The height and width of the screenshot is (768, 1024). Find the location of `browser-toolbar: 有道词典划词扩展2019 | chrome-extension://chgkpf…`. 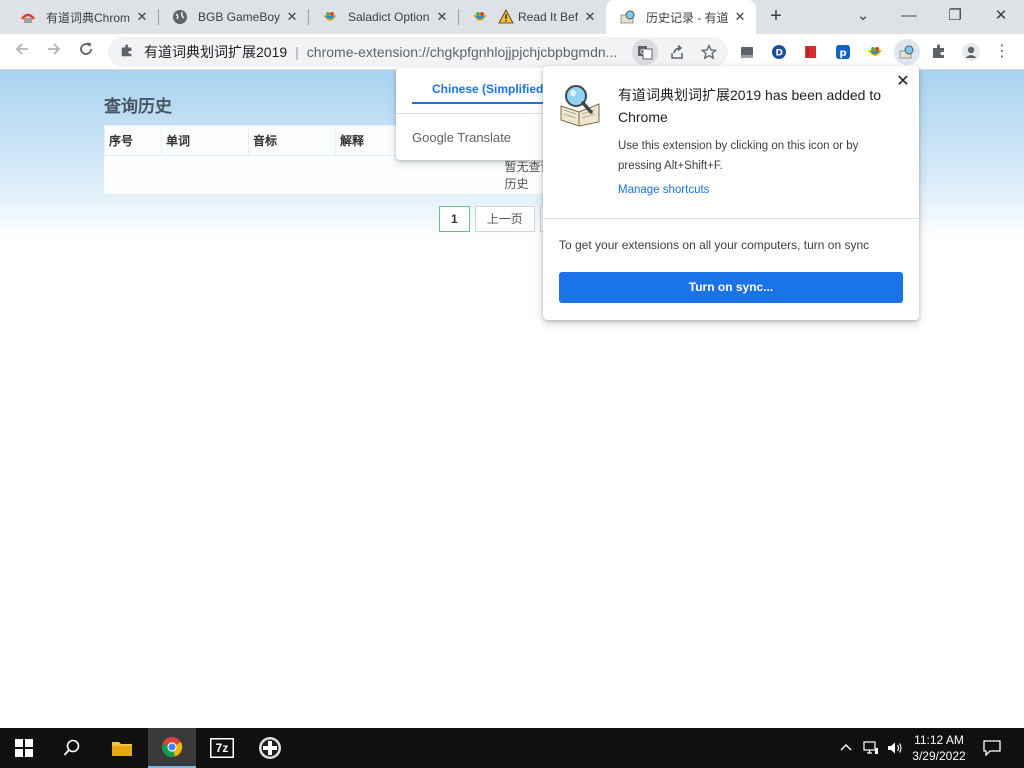

browser-toolbar: 有道词典划词扩展2019 | chrome-extension://chgkpf… is located at coordinates (512, 52).